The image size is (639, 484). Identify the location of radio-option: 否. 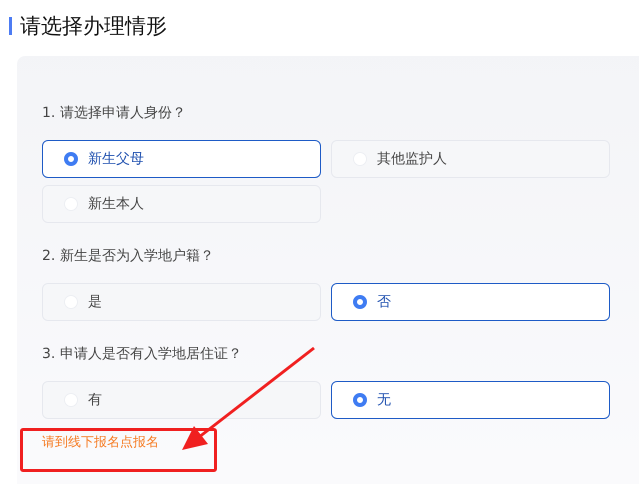
(470, 302).